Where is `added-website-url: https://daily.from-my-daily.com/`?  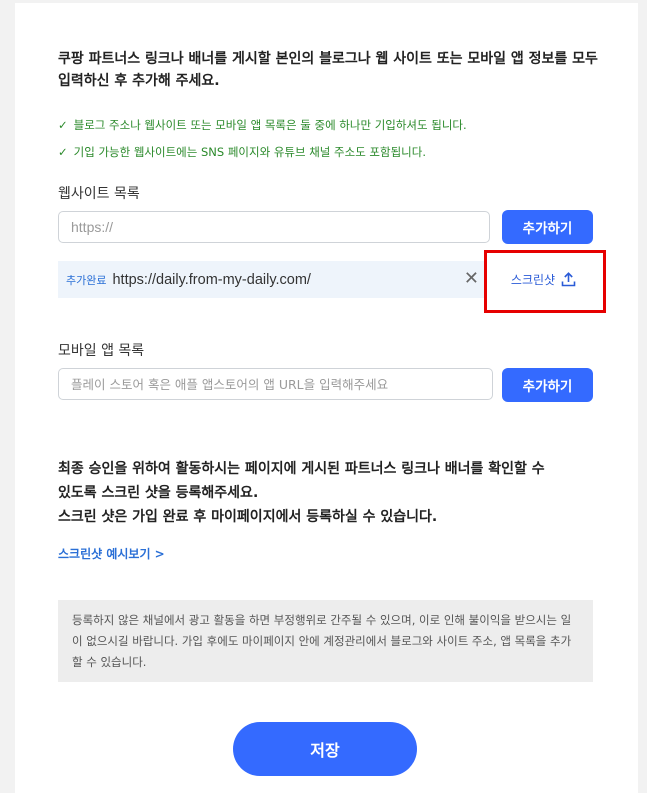 added-website-url: https://daily.from-my-daily.com/ is located at coordinates (211, 279).